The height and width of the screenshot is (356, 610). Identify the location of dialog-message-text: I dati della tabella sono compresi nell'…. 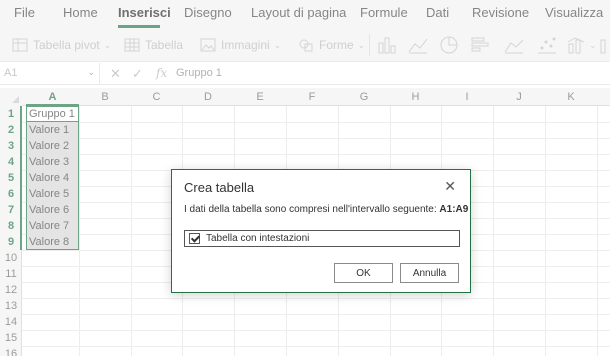
(310, 209).